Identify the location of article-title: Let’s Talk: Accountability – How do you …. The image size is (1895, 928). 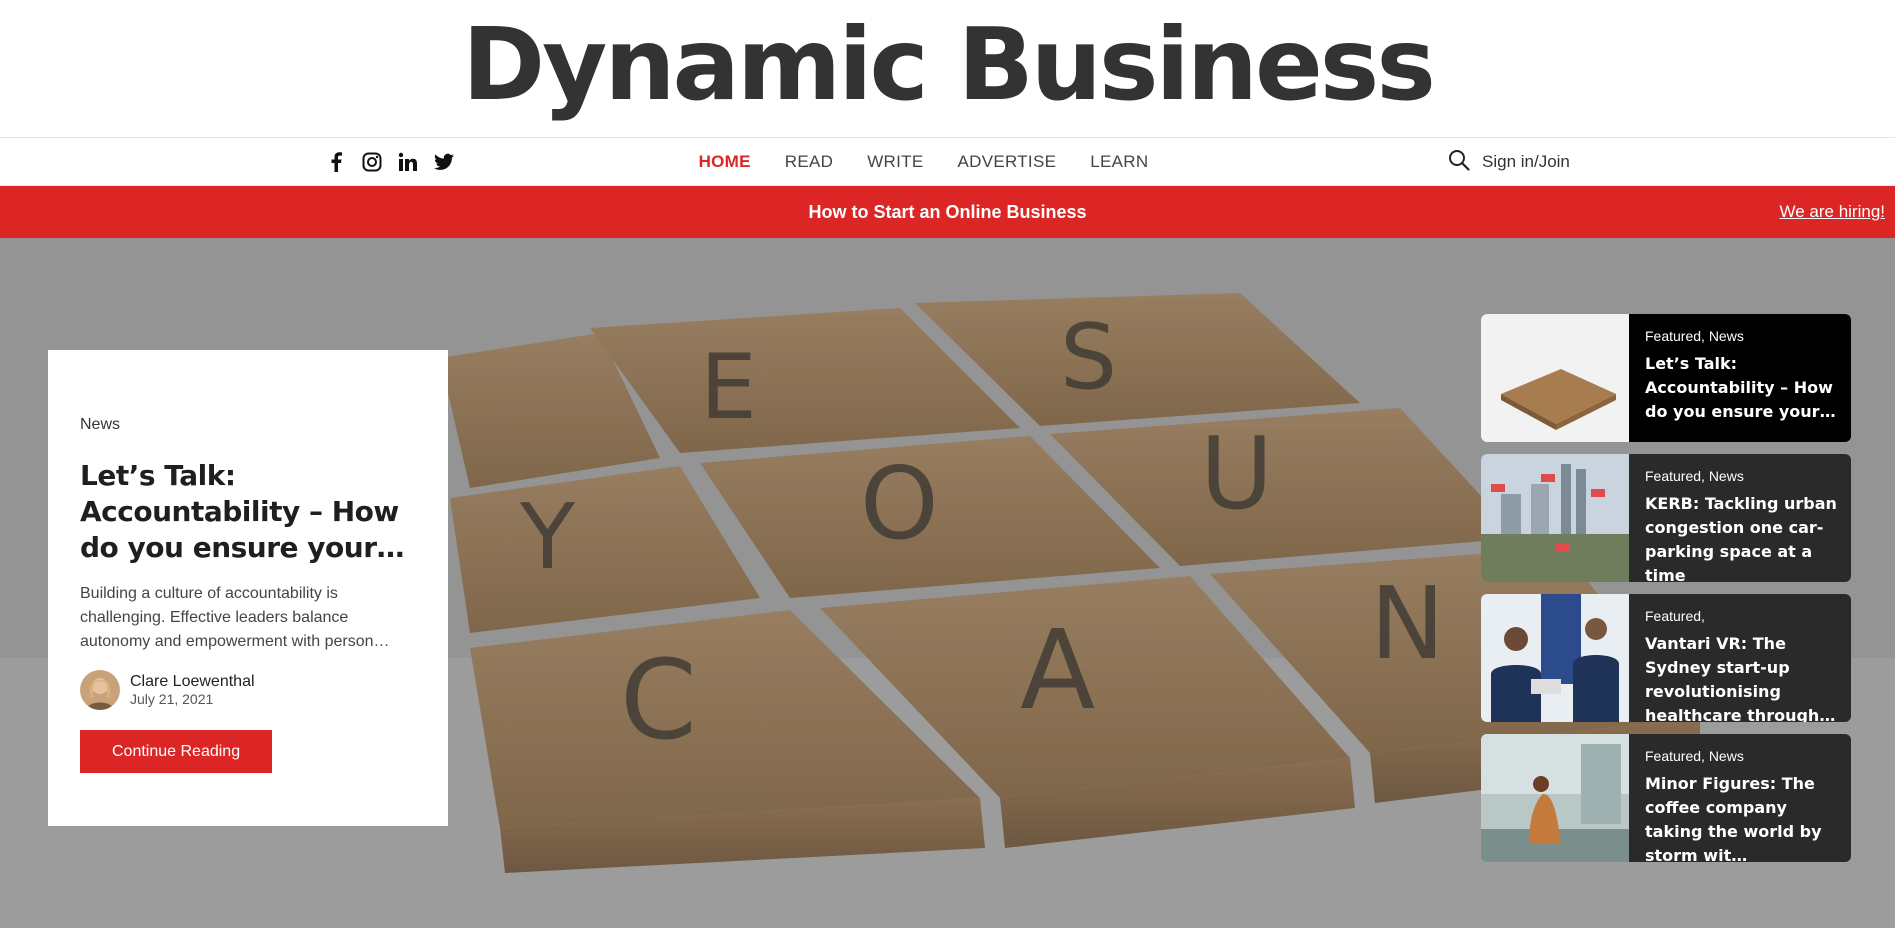
(1741, 388).